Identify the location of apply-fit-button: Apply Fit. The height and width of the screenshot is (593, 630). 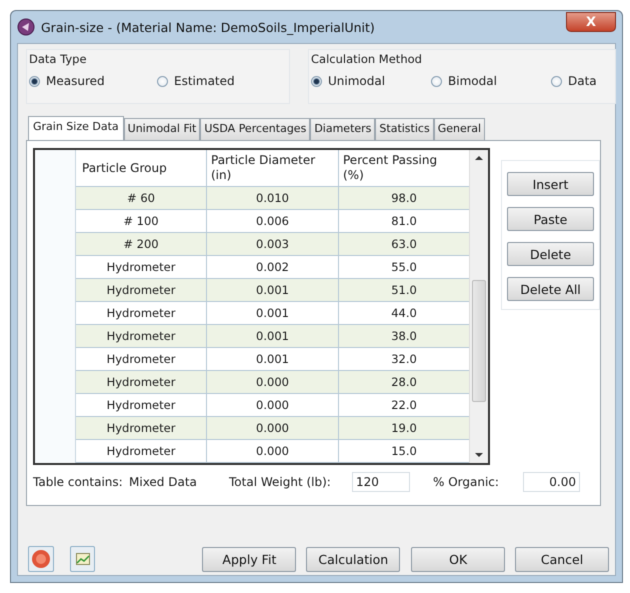
(249, 559).